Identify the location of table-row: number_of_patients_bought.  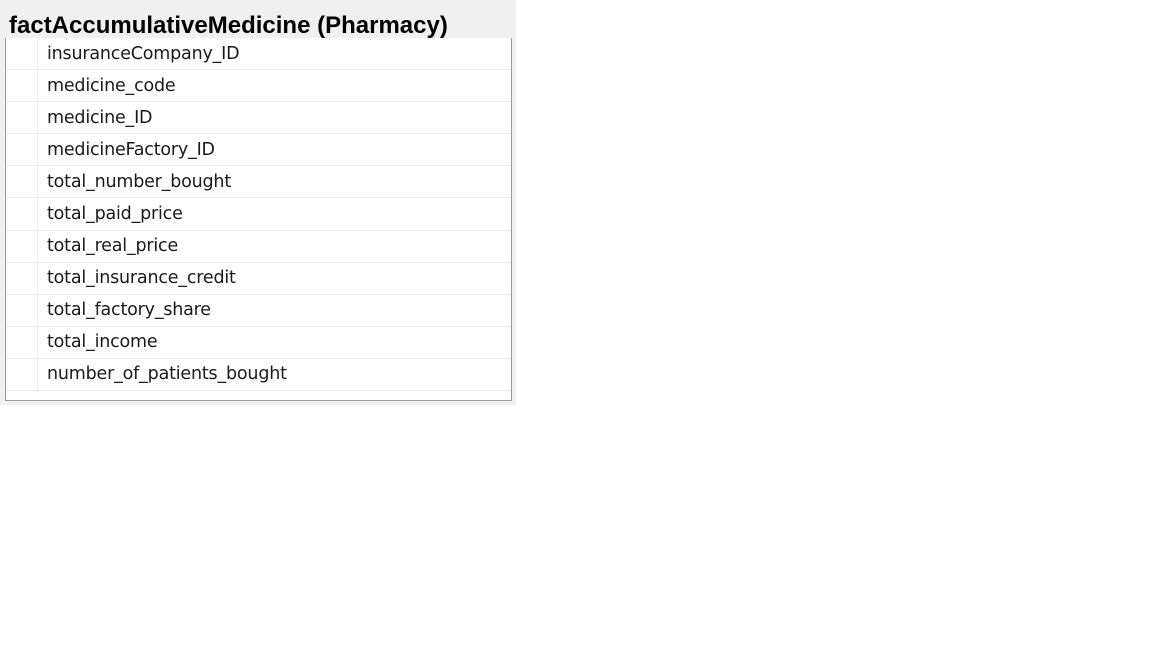
(258, 375).